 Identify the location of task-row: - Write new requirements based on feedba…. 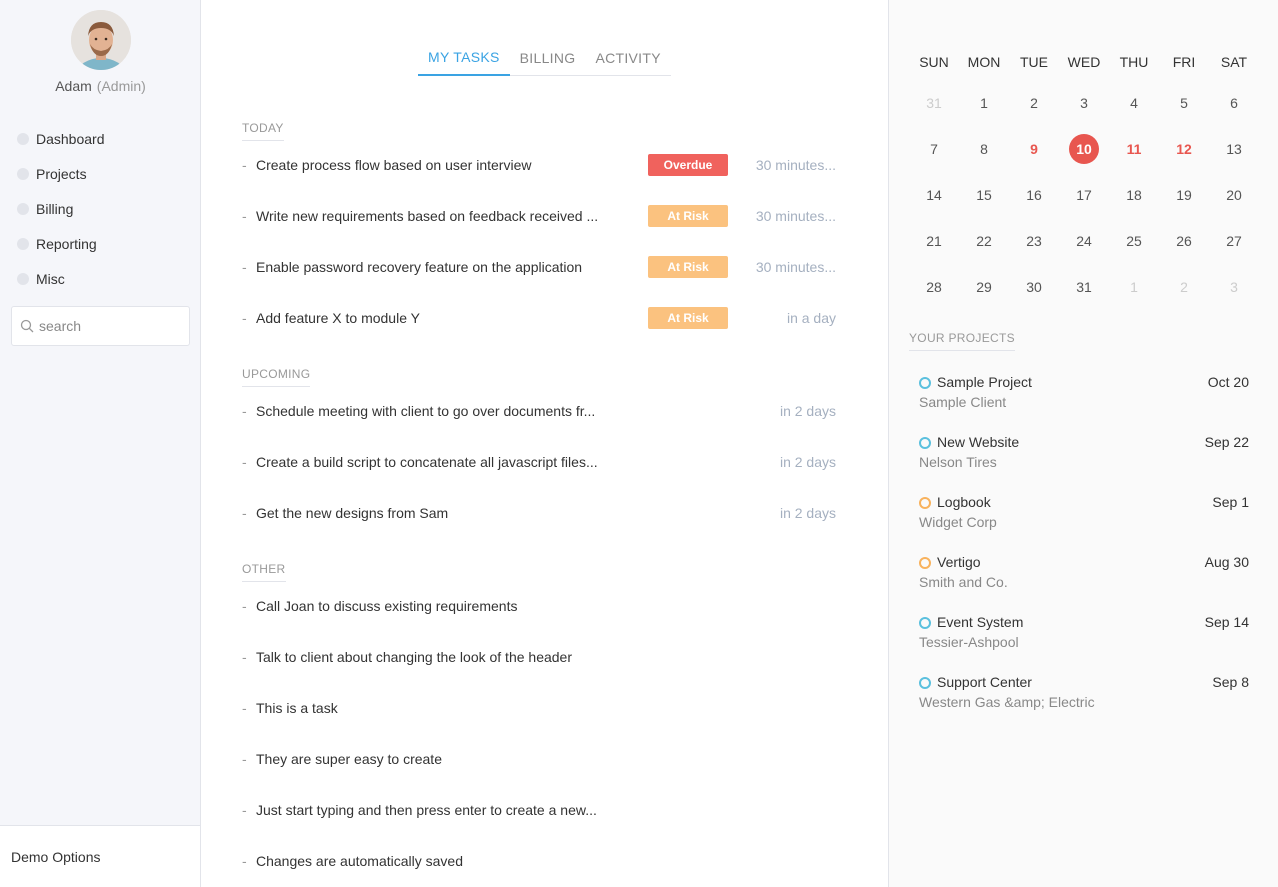
(539, 216).